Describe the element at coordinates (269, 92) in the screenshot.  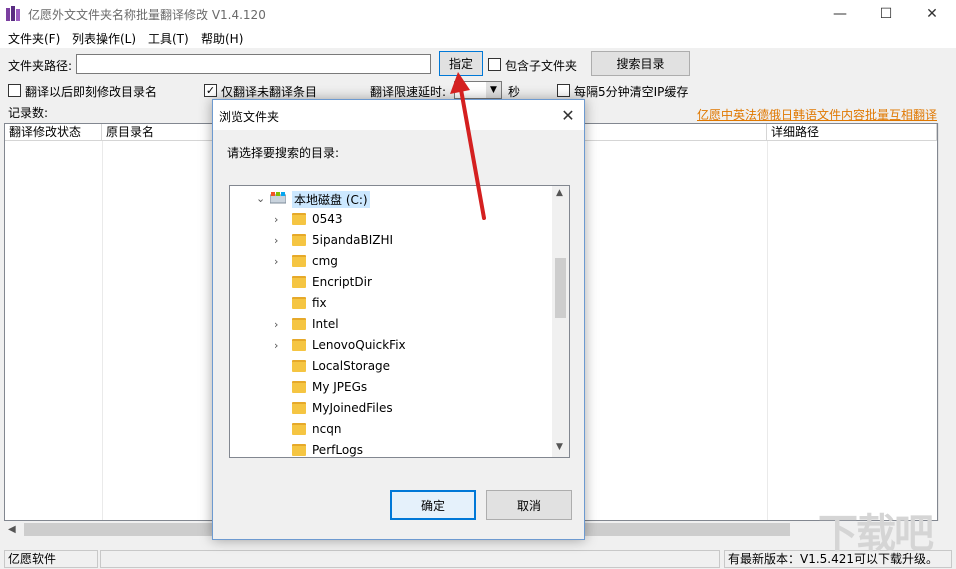
I see `only-untranslated-label: 仅翻译未翻译条目` at that location.